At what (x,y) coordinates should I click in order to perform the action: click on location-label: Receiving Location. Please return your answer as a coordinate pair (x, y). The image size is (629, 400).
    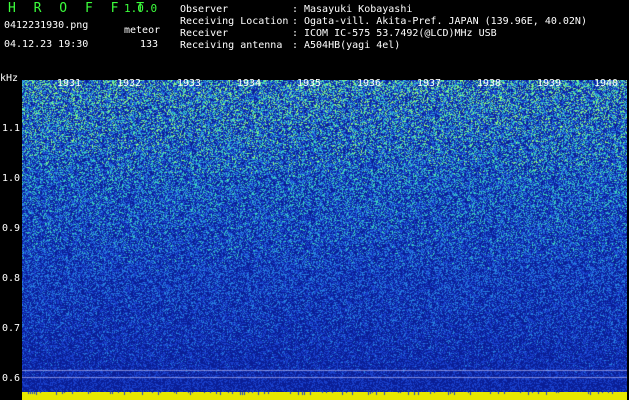
    Looking at the image, I should click on (234, 21).